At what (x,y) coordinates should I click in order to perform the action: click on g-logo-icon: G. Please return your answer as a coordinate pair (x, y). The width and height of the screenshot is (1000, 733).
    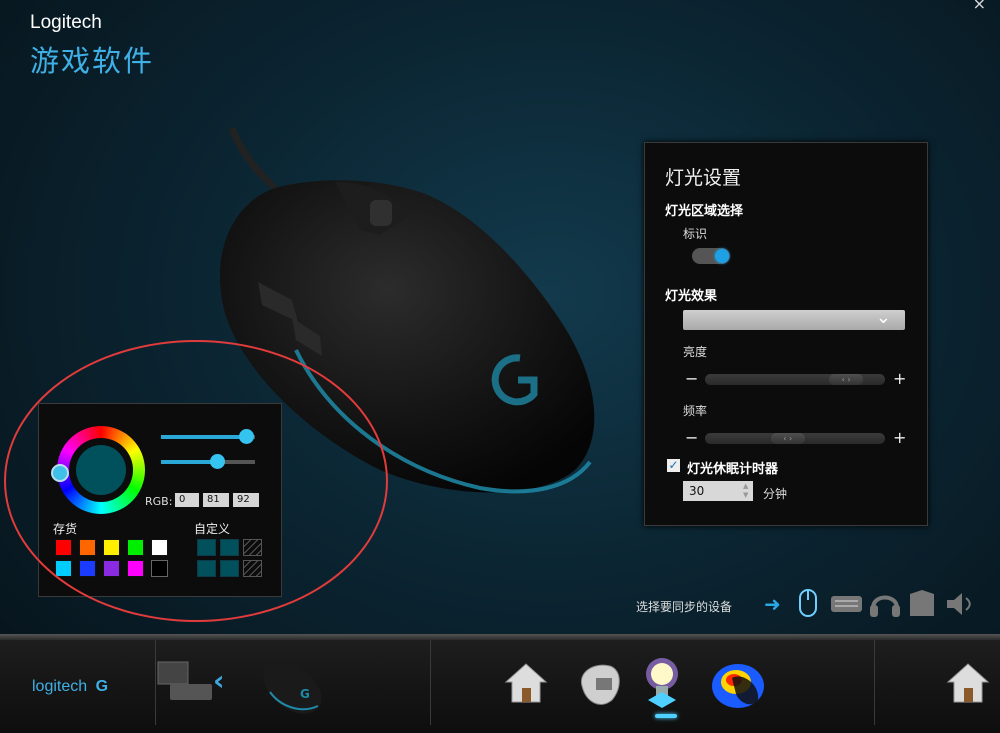
    Looking at the image, I should click on (102, 686).